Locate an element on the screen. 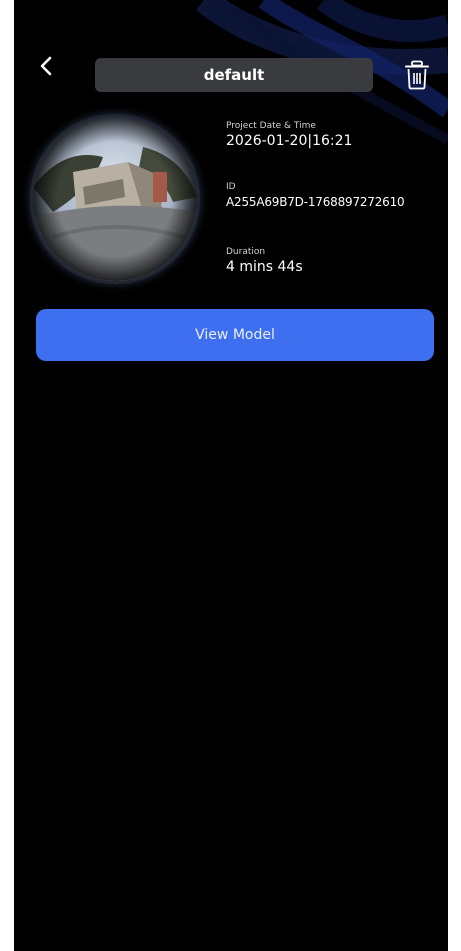 This screenshot has height=951, width=461. project-date-value: 2026-01-20|16:21 is located at coordinates (289, 141).